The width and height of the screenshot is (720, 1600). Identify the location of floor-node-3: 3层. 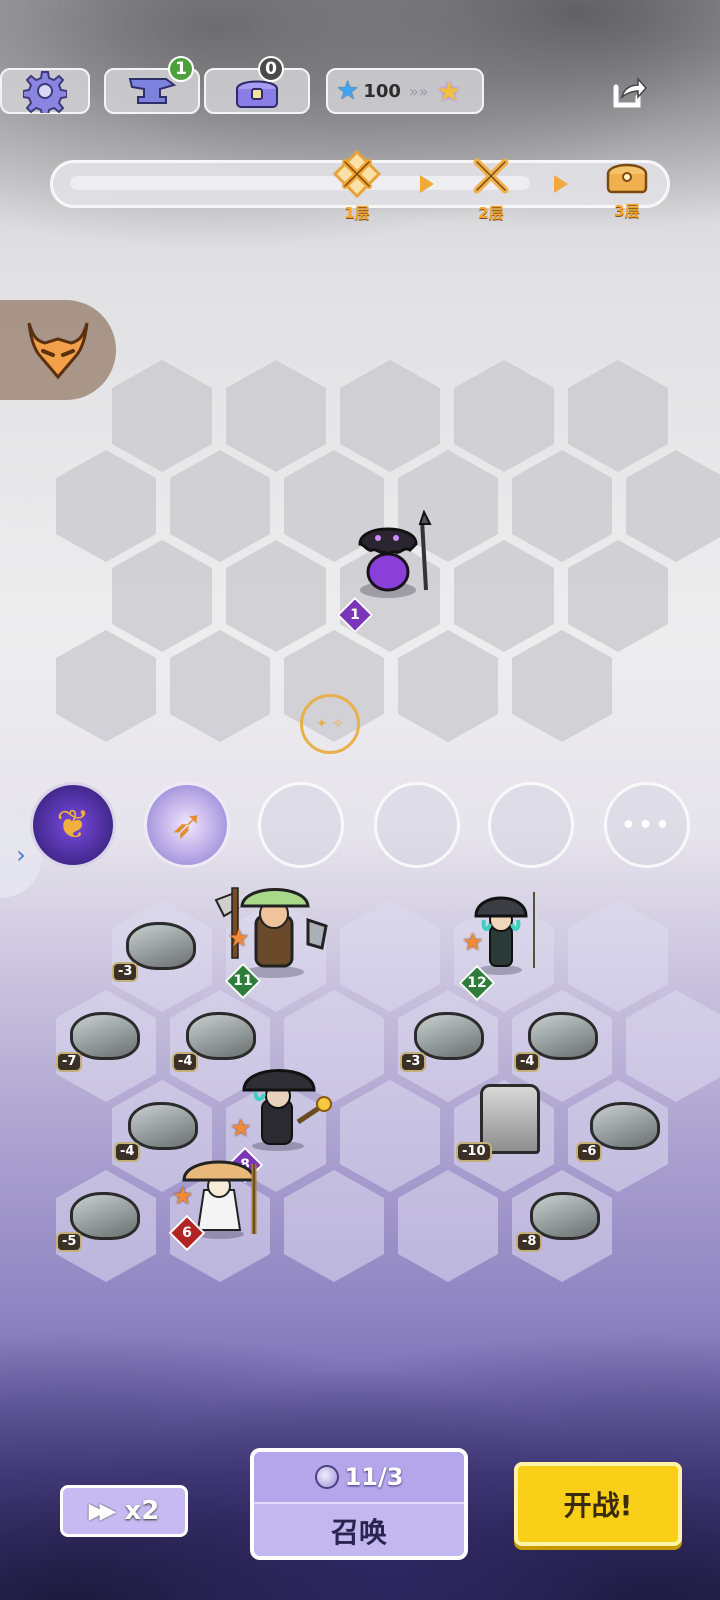
(627, 188).